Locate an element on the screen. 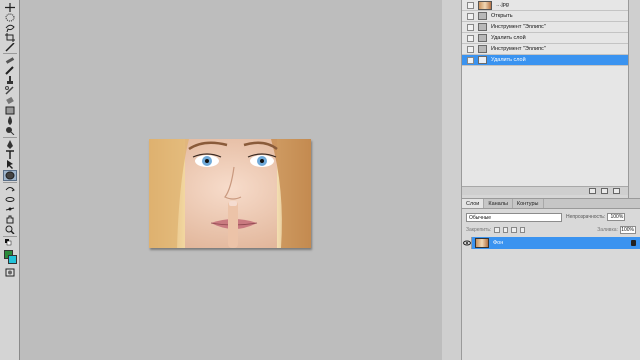  toolbox is located at coordinates (10, 180).